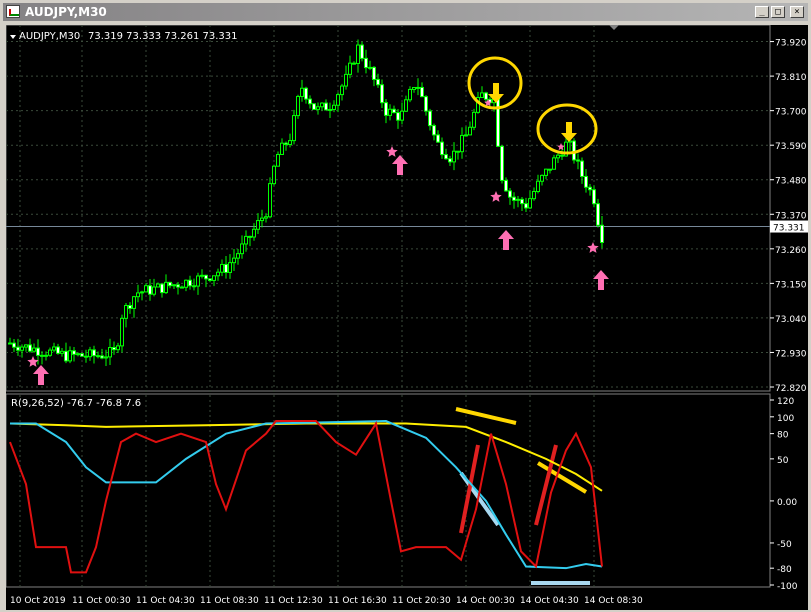 The image size is (811, 612). I want to click on price-label: 72.930, so click(791, 354).